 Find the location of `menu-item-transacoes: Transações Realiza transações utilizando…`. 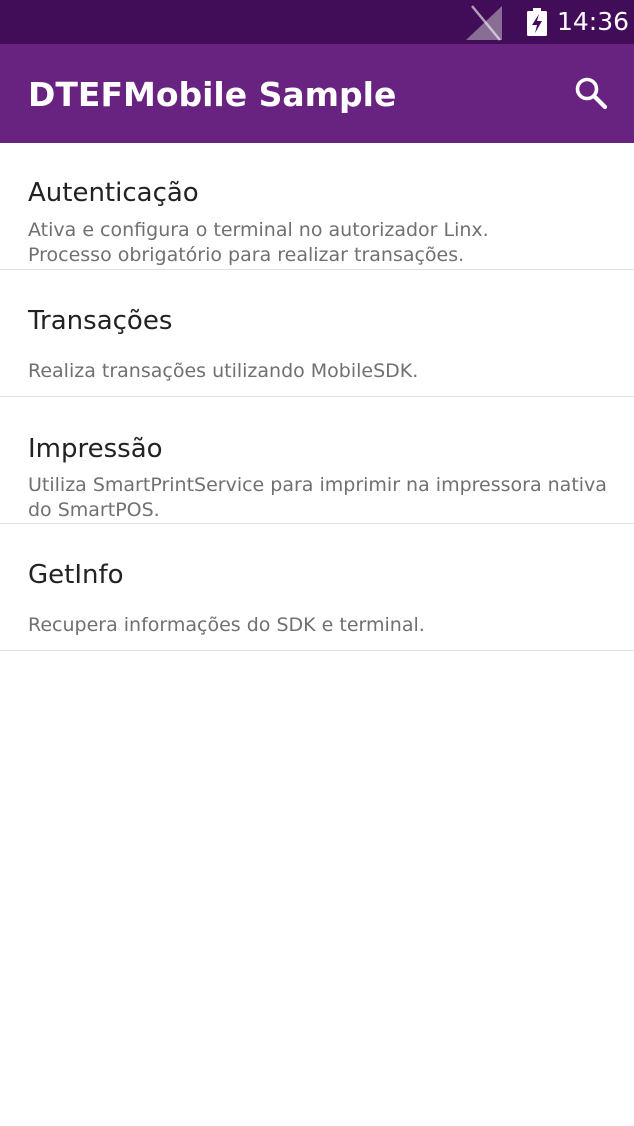

menu-item-transacoes: Transações Realiza transações utilizando… is located at coordinates (317, 333).